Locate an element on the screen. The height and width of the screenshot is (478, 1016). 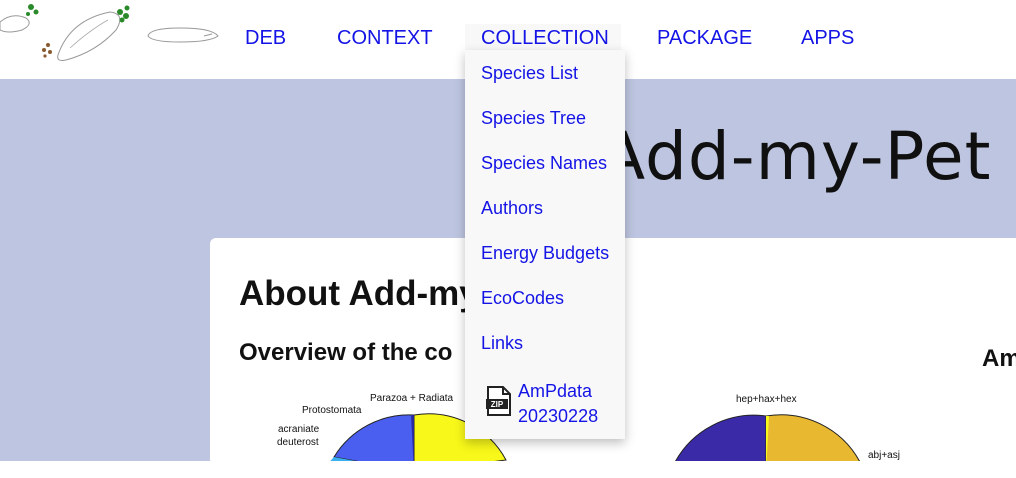
menu-item-authors: Authors is located at coordinates (512, 208).